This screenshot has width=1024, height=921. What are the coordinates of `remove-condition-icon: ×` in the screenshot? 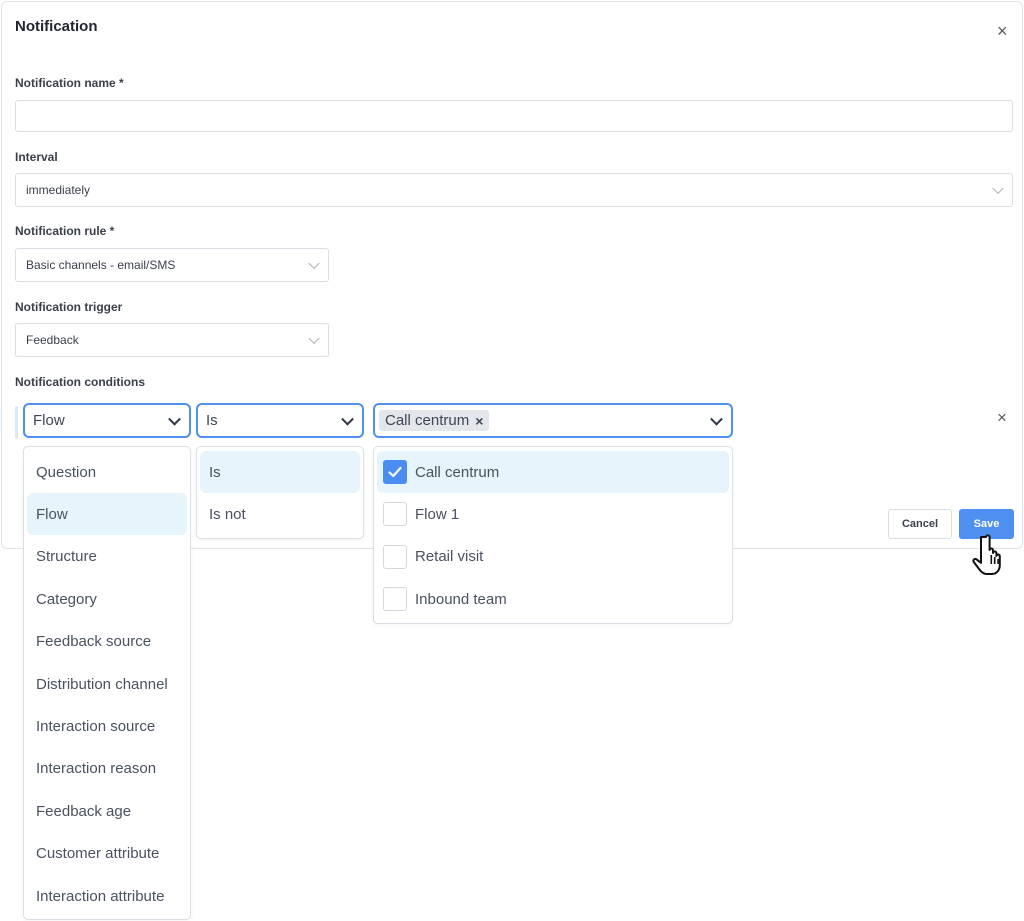 It's located at (1002, 417).